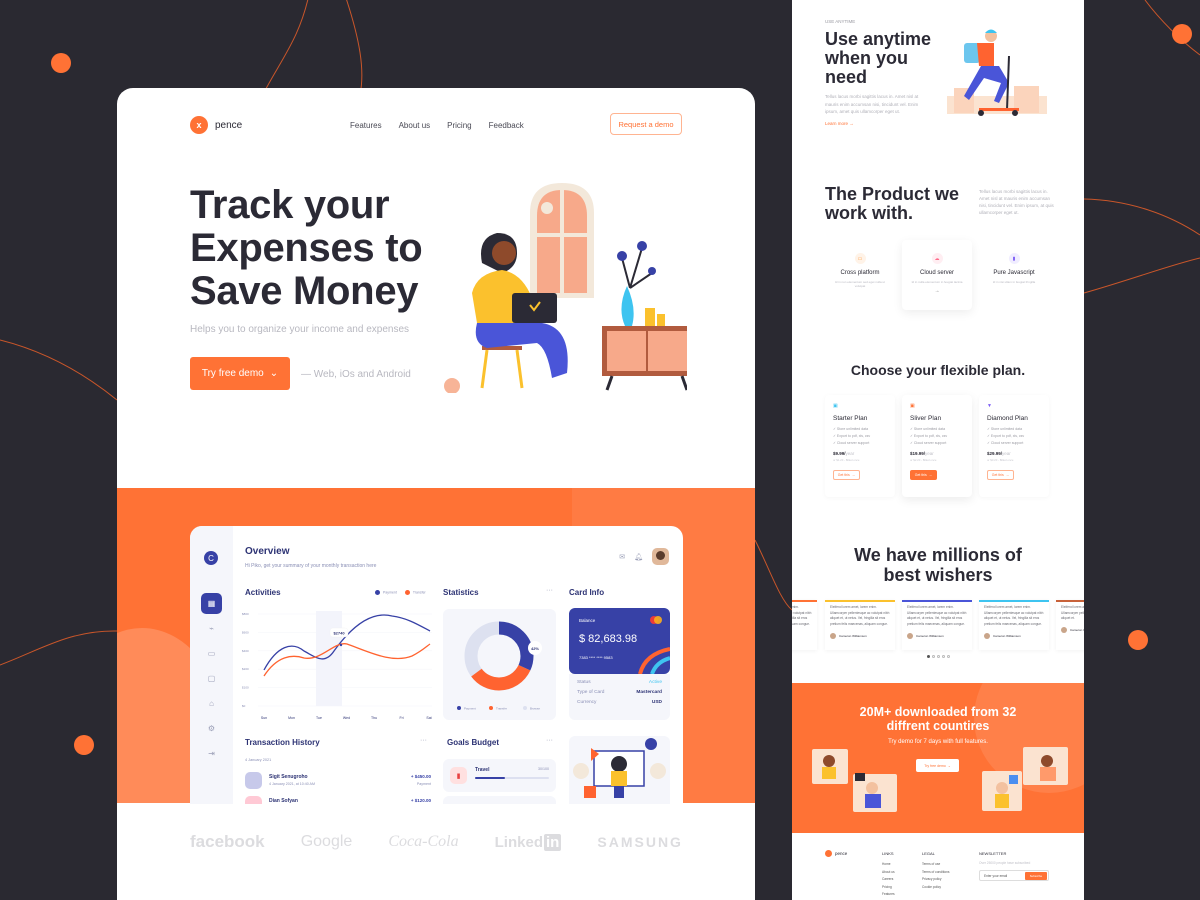 The height and width of the screenshot is (900, 1200). I want to click on price-value: $29.99/, so click(995, 453).